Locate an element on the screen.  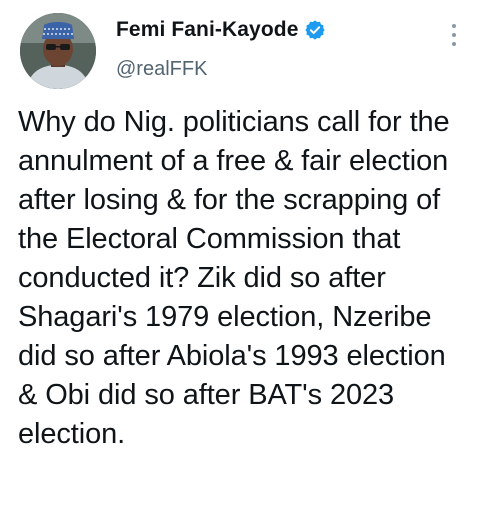
avatar-image is located at coordinates (58, 51).